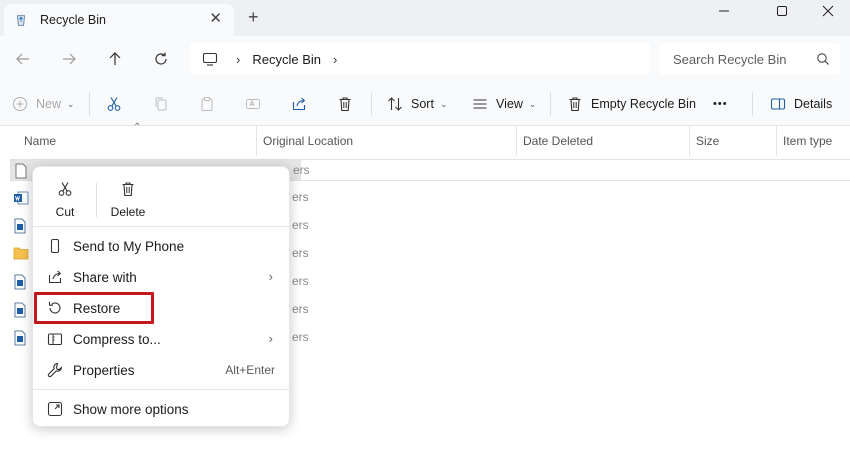 This screenshot has height=467, width=850. What do you see at coordinates (119, 20) in the screenshot?
I see `tab-recycle-bin: Recycle Bin ✕` at bounding box center [119, 20].